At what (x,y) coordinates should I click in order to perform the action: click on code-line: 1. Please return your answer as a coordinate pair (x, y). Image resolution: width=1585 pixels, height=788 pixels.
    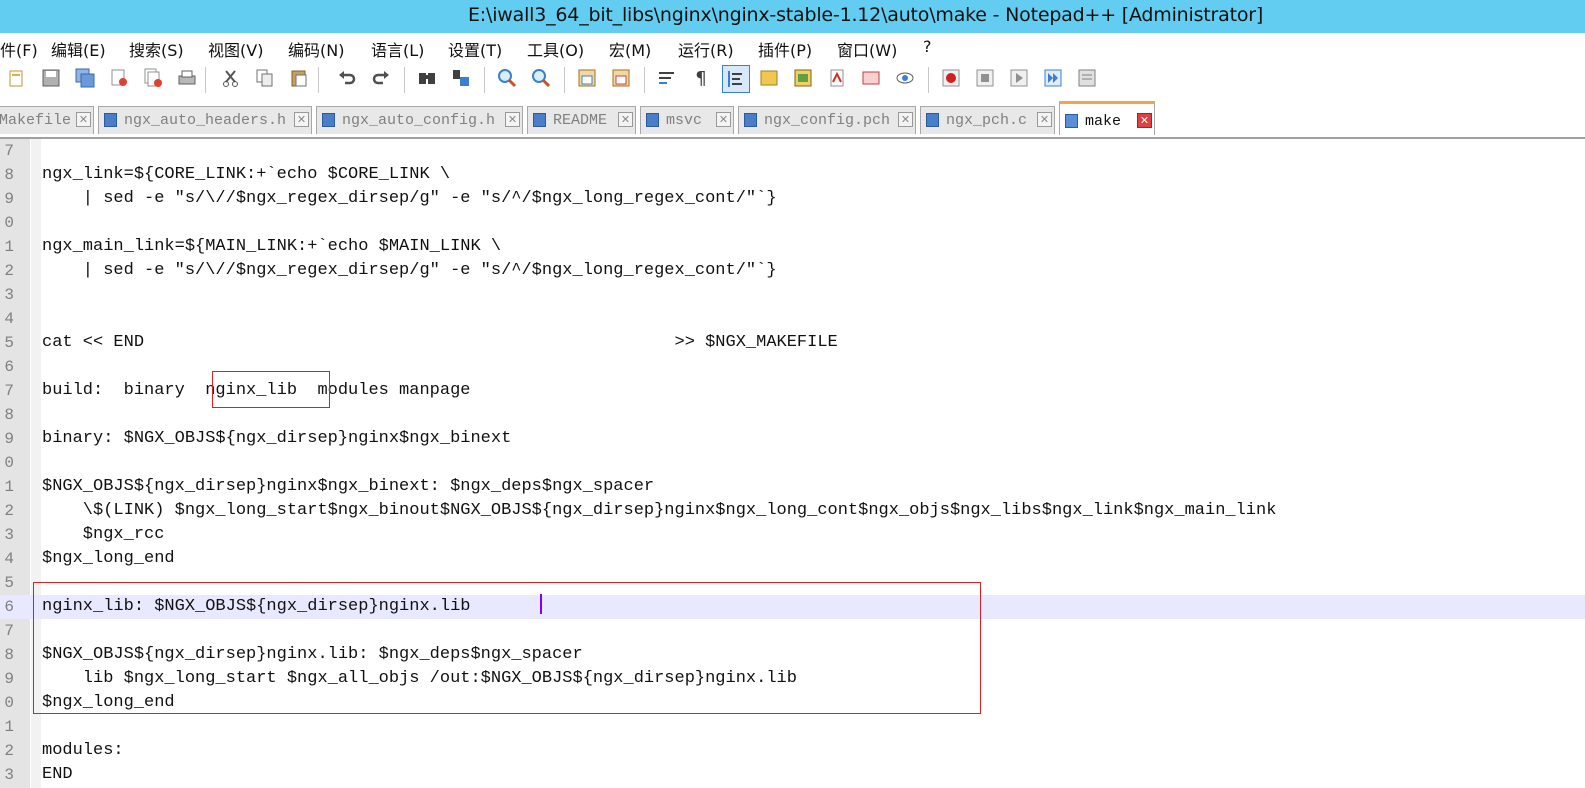
    Looking at the image, I should click on (792, 727).